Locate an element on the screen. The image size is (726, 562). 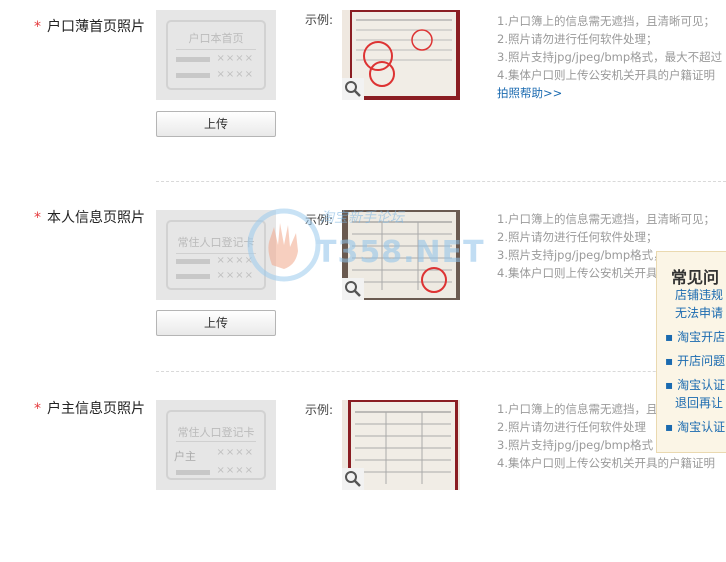
placeholder-card: 常住人口登记卡 ×××× ×××× is located at coordinates (216, 255).